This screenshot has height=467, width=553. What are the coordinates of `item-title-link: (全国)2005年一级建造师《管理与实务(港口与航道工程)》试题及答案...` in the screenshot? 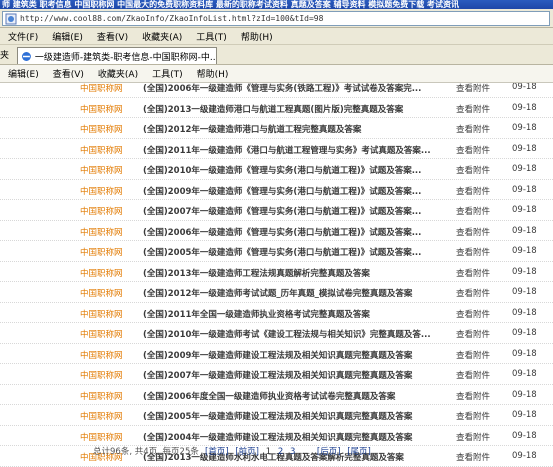 It's located at (282, 252).